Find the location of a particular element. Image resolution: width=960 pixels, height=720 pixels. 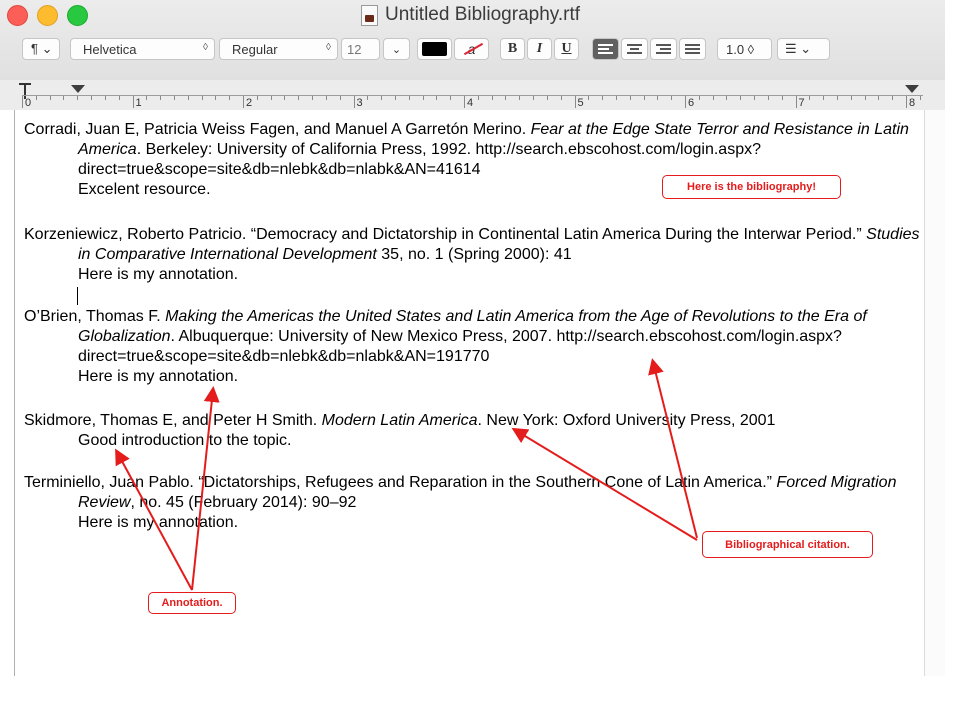

list-icon: ☰ ⌄ is located at coordinates (798, 48).